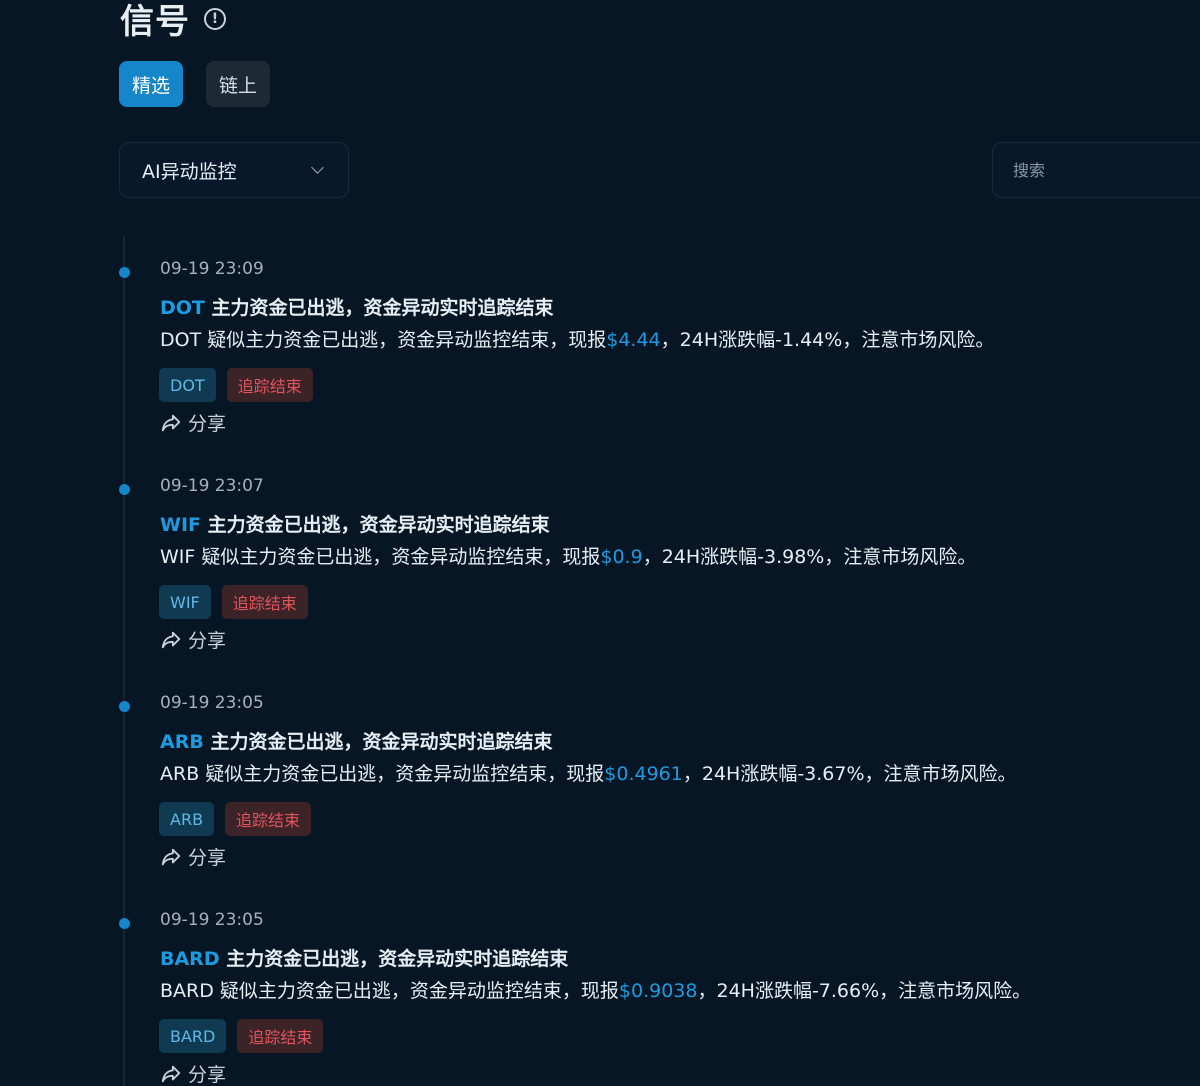  What do you see at coordinates (621, 557) in the screenshot?
I see `entry-price: $0.9` at bounding box center [621, 557].